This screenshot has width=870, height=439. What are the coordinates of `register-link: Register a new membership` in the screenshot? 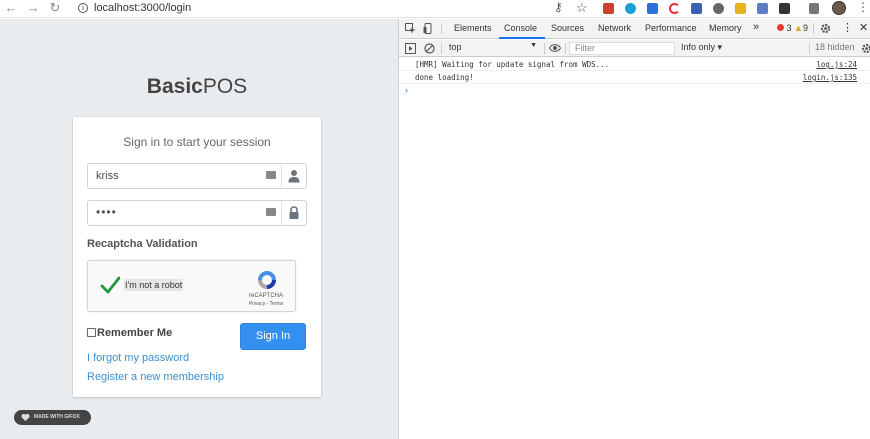 It's located at (155, 377).